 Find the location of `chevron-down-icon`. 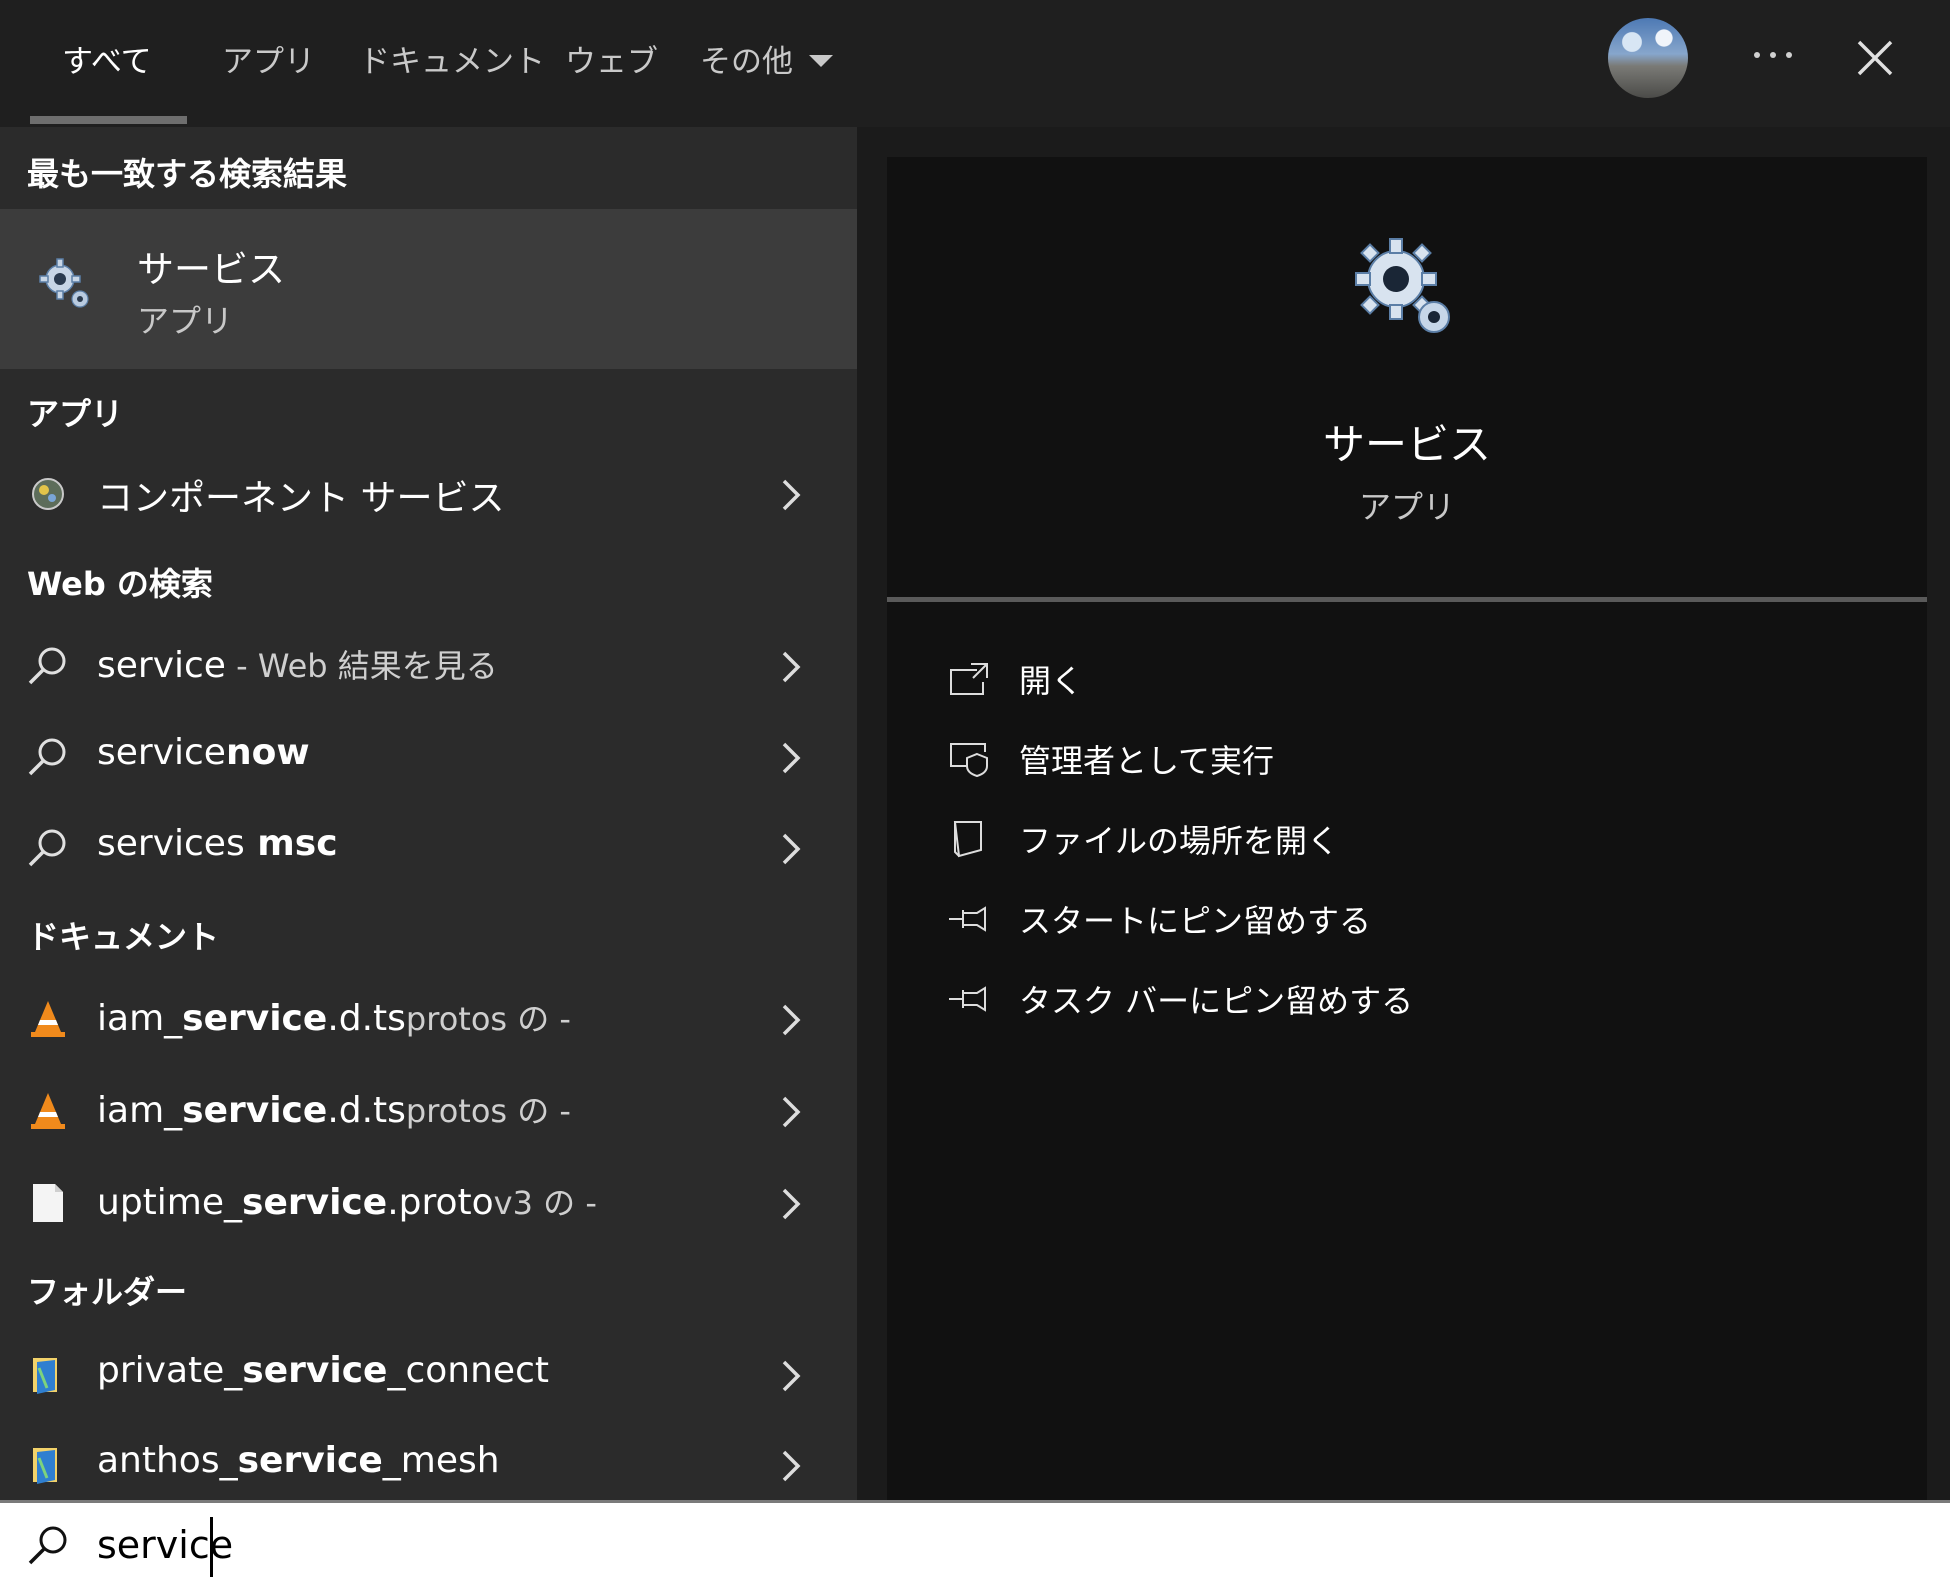

chevron-down-icon is located at coordinates (821, 60).